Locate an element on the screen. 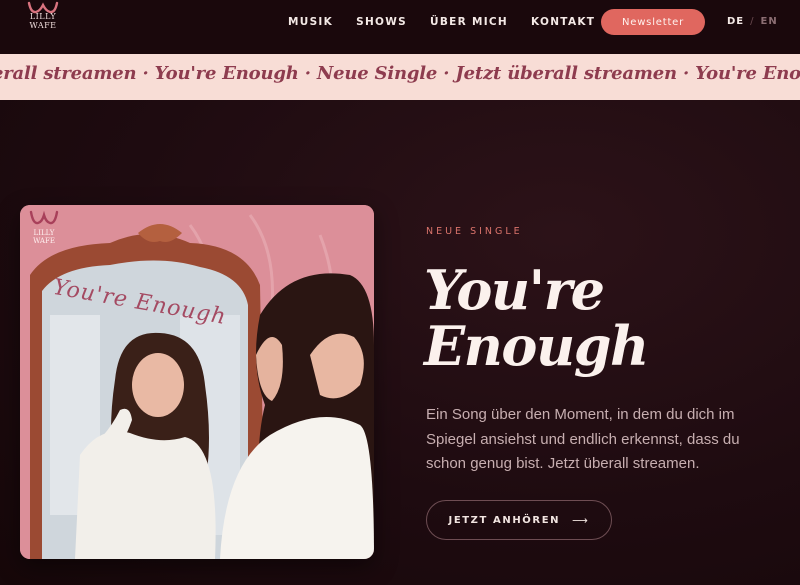  logo-text: LILLY WAFE is located at coordinates (43, 21).